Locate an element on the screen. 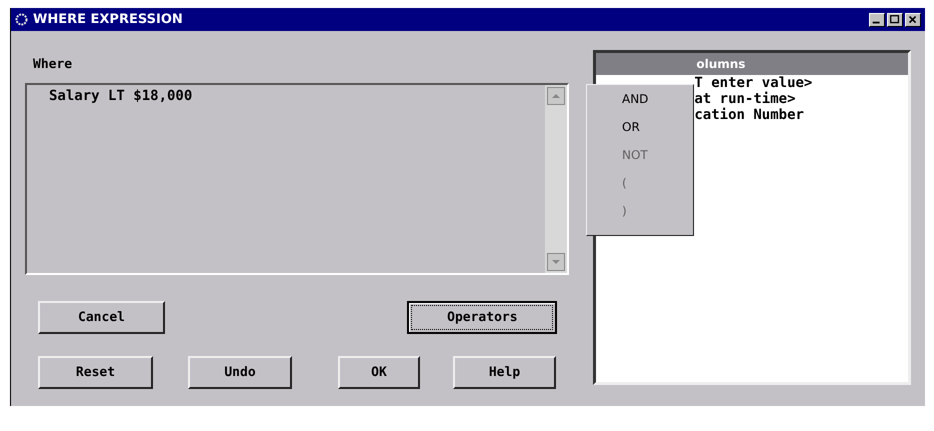 Image resolution: width=934 pixels, height=431 pixels. dialog-button: Help is located at coordinates (504, 372).